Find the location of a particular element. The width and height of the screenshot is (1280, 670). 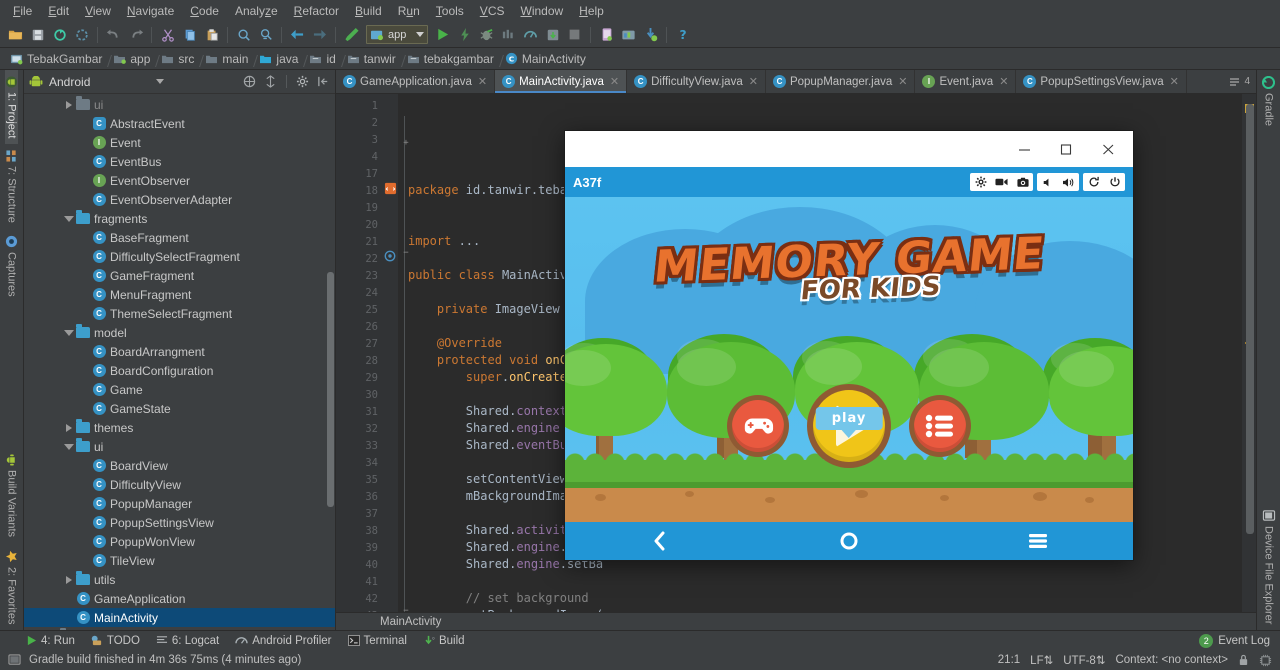

stop-icon is located at coordinates (574, 34).